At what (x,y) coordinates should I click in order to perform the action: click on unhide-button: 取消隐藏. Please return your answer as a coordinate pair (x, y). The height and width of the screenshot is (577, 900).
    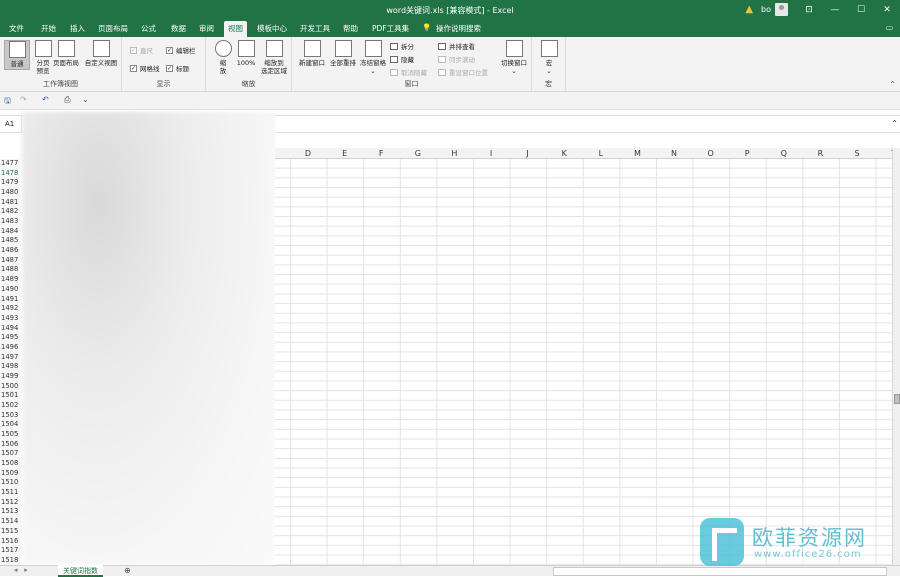
    Looking at the image, I should click on (408, 72).